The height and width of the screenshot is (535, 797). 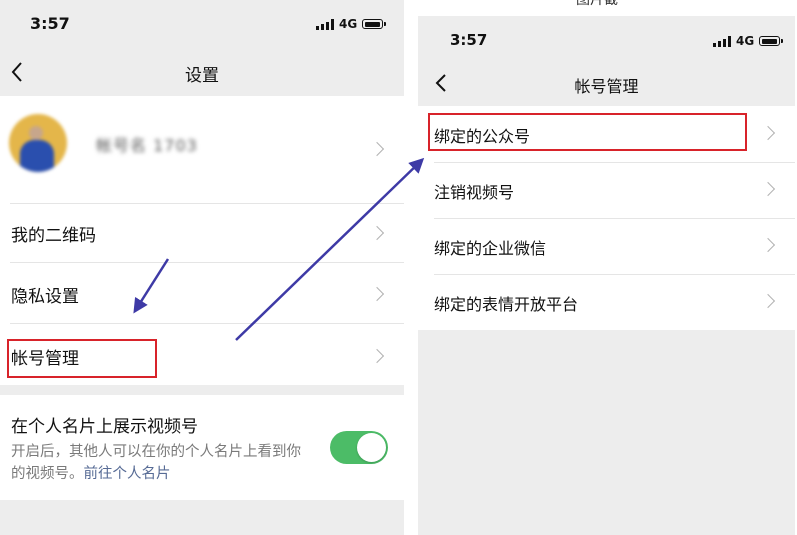 What do you see at coordinates (151, 286) in the screenshot?
I see `down-arrow` at bounding box center [151, 286].